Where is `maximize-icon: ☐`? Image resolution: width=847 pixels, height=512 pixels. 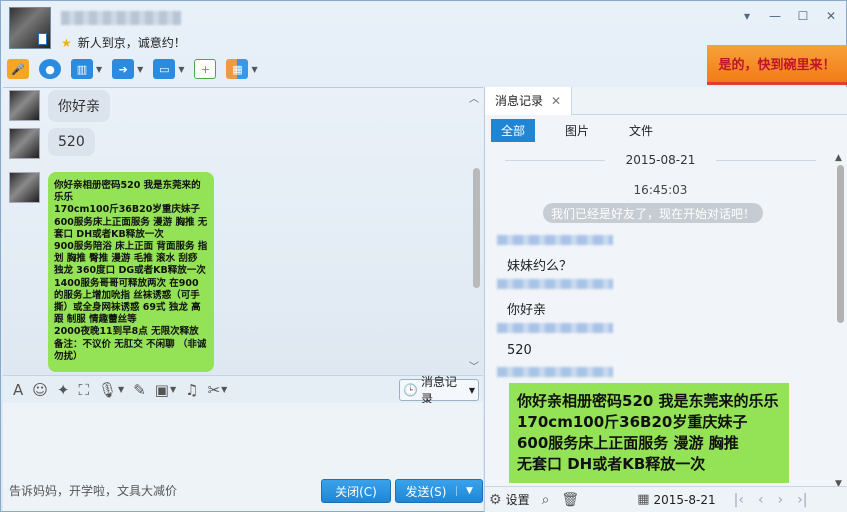
maximize-icon: ☐ is located at coordinates (803, 16).